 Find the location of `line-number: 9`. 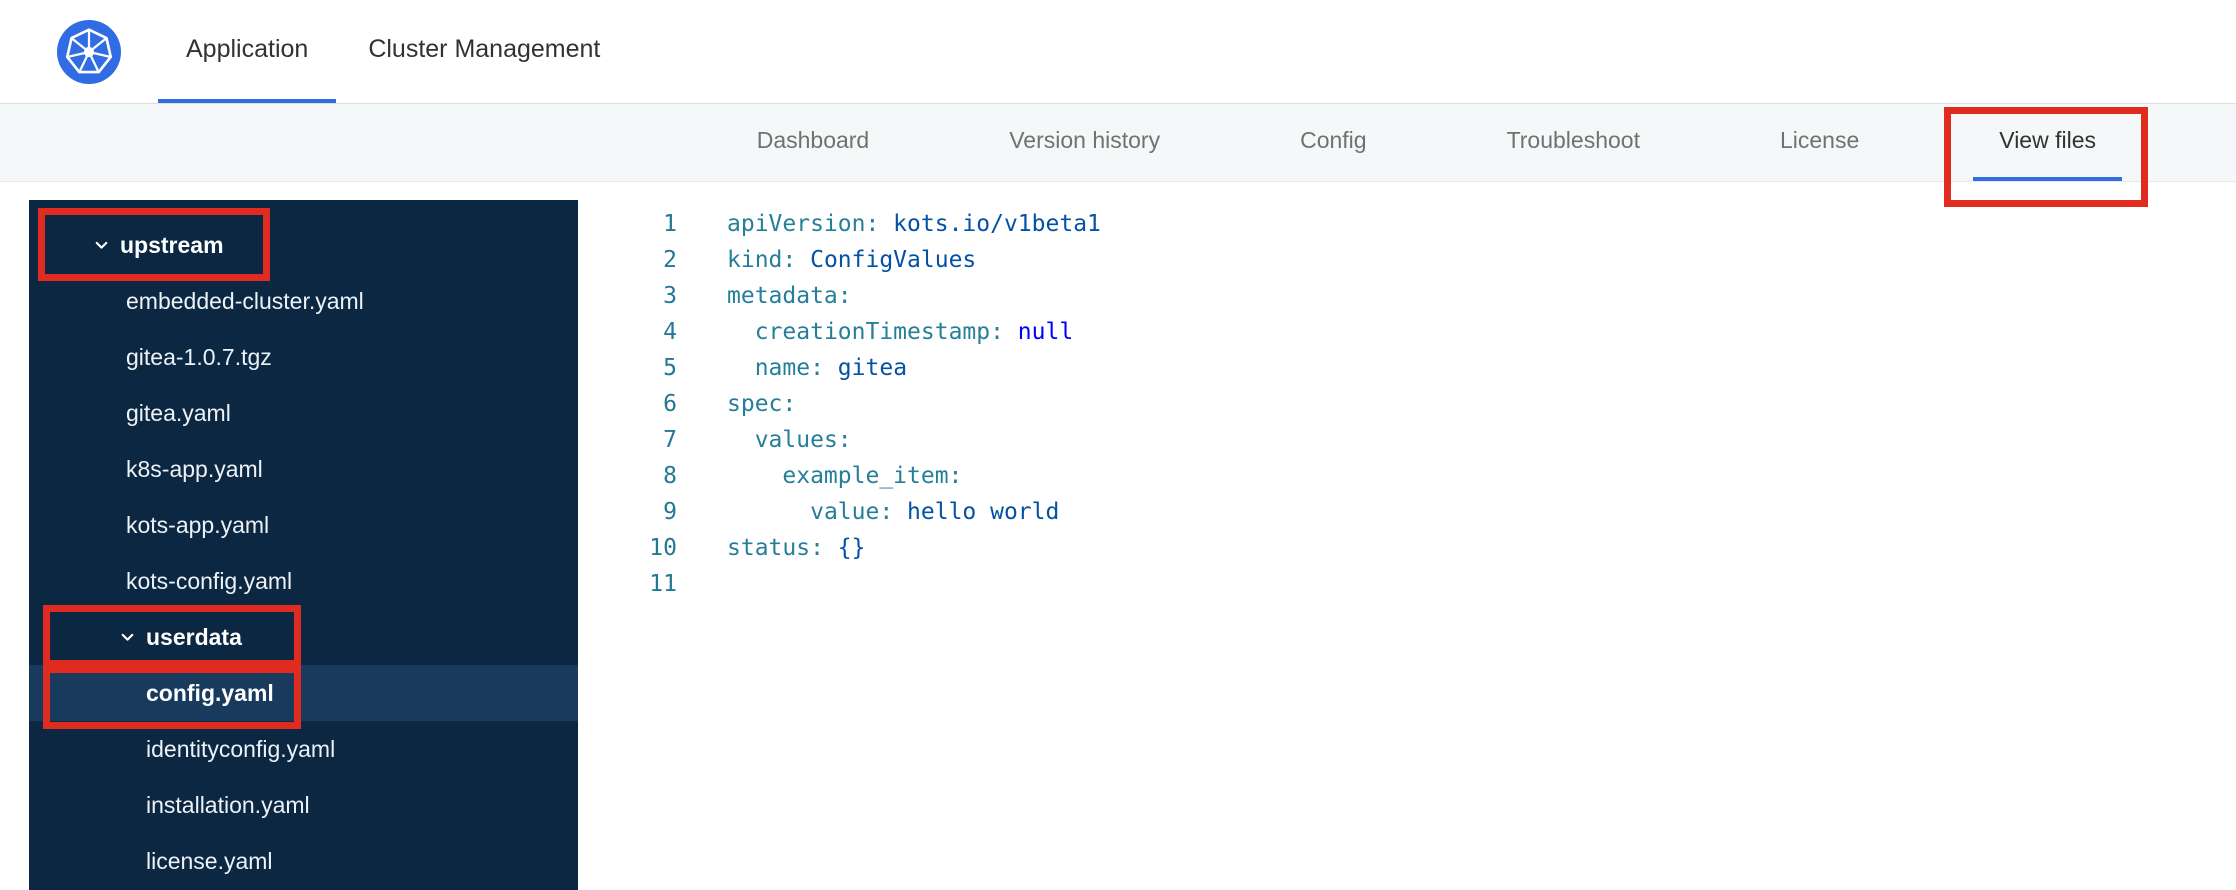

line-number: 9 is located at coordinates (670, 512).